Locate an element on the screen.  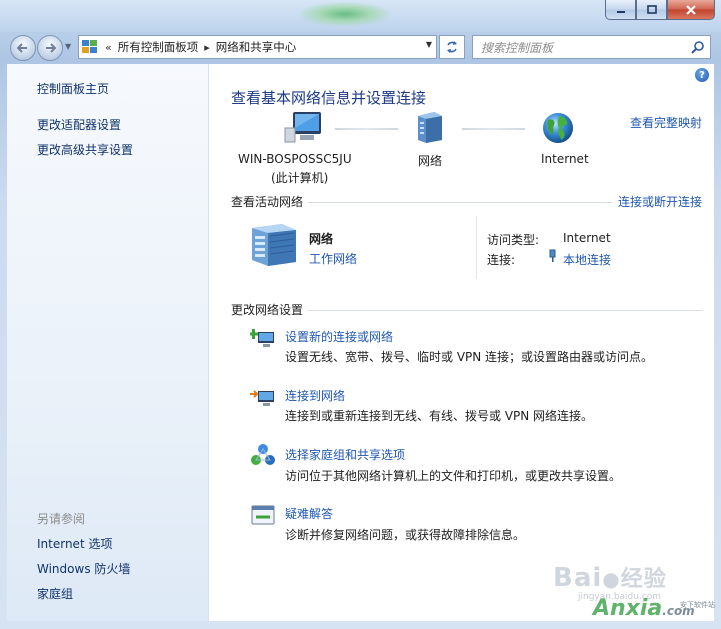
close-button is located at coordinates (691, 10).